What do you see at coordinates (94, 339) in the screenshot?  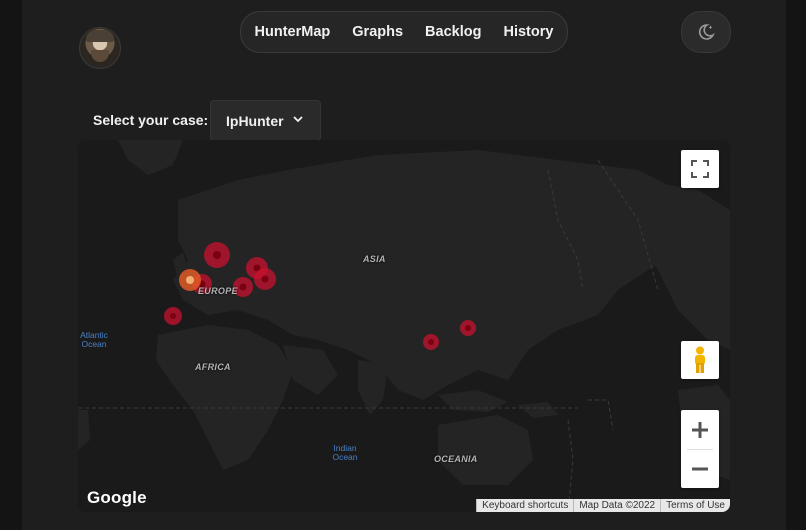 I see `ocean-label-atlantic: Atlantic Ocean` at bounding box center [94, 339].